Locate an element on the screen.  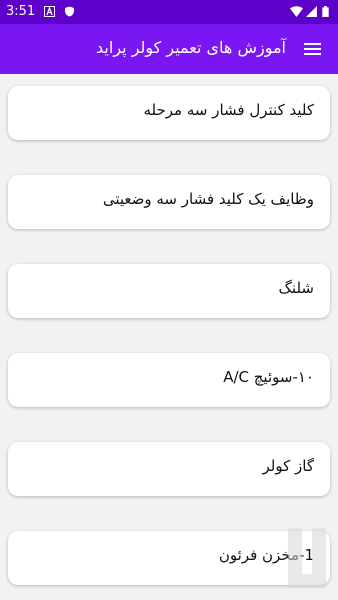
list-item-label: وظایف یک کلید فشار سه وضعیتی is located at coordinates (208, 199).